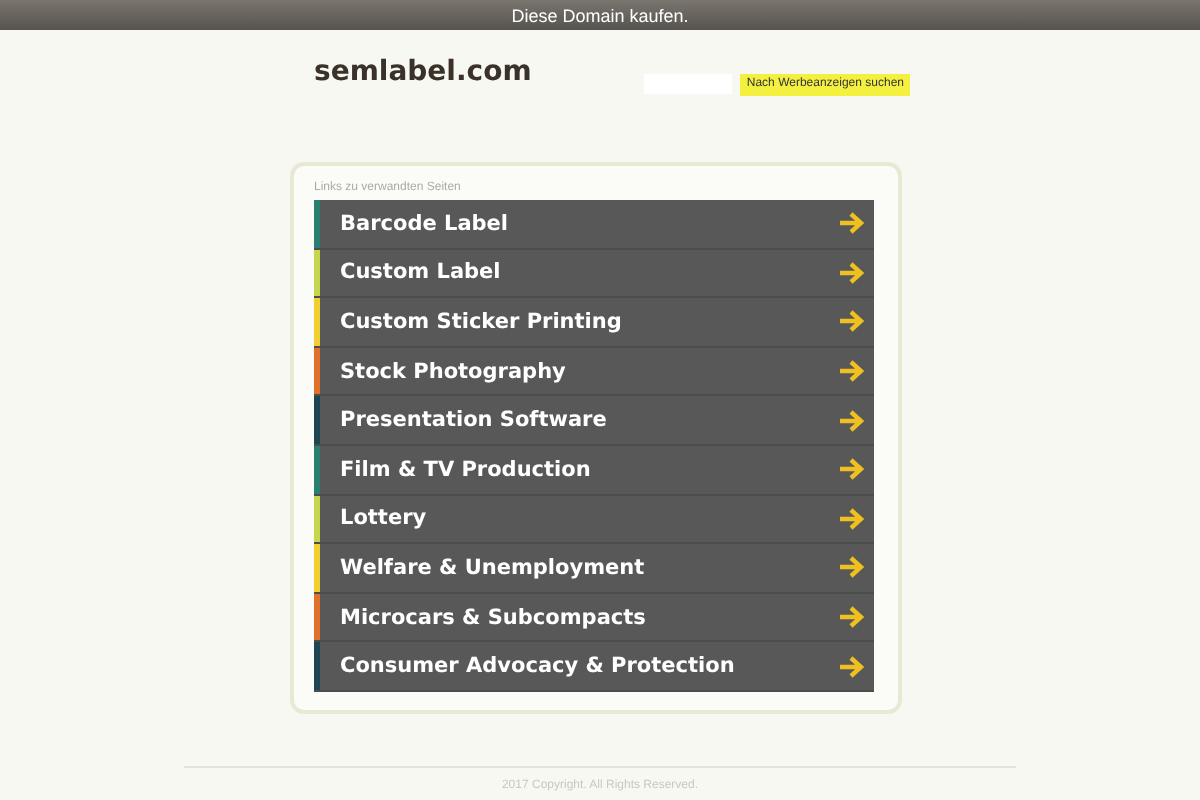 The image size is (1200, 800). I want to click on related-link: Stock Photography, so click(594, 372).